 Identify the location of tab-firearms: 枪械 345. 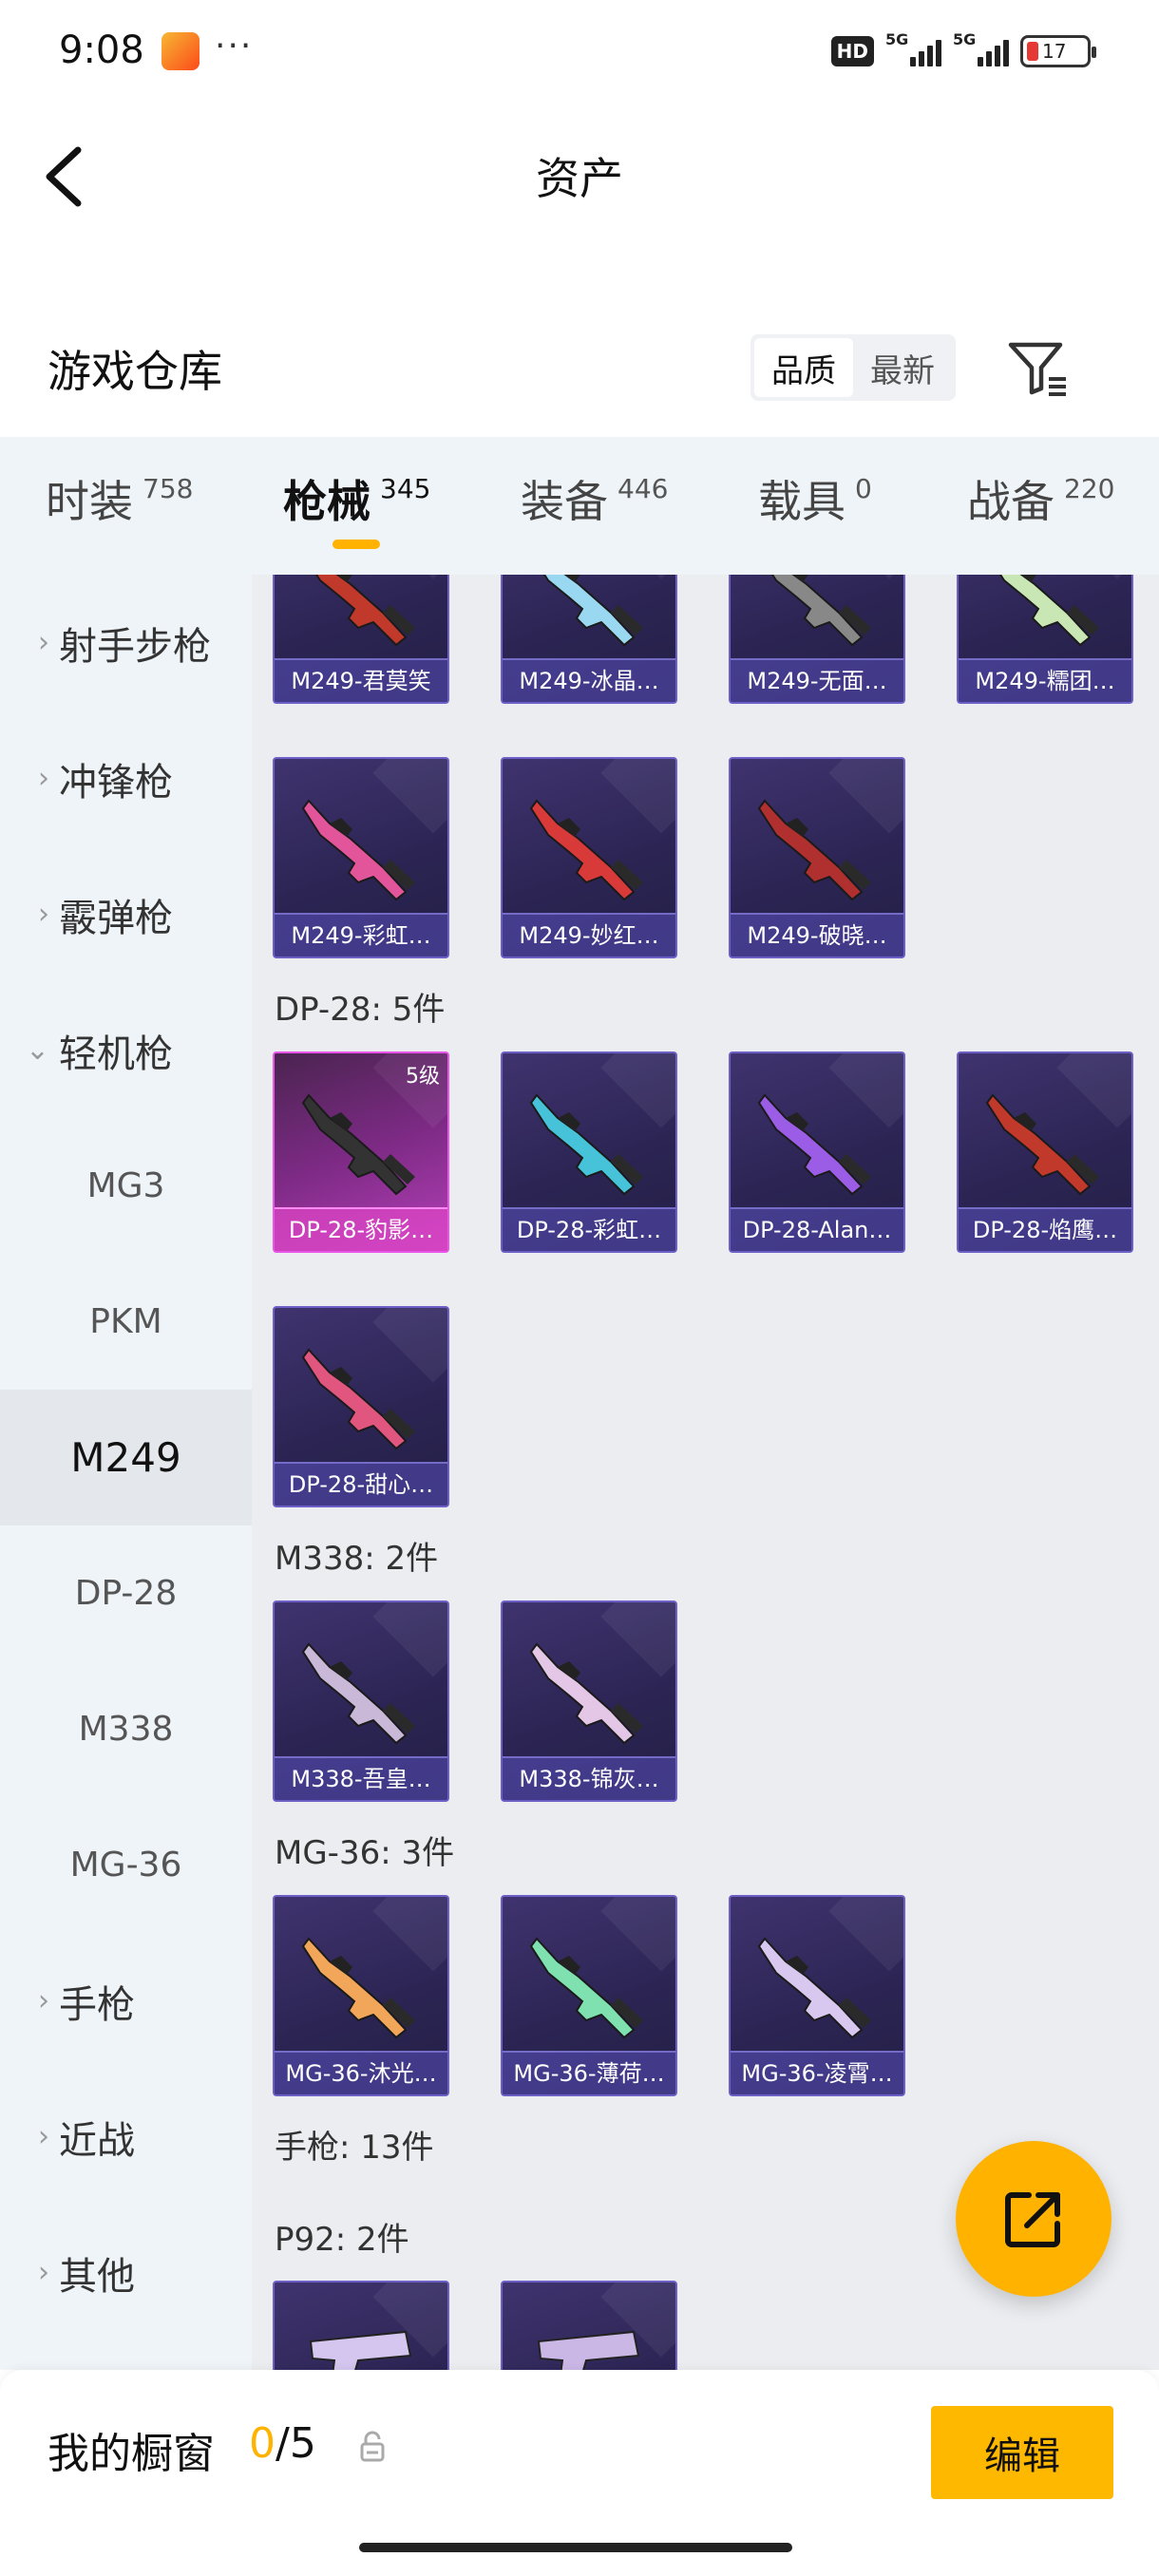
(356, 498).